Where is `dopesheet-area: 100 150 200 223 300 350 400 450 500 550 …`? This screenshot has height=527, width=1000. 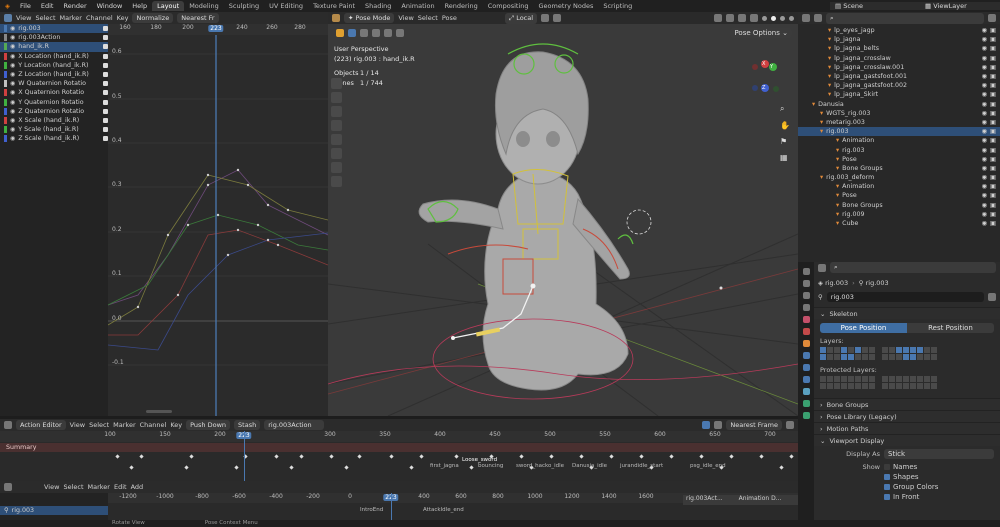 dopesheet-area: 100 150 200 223 300 350 400 450 500 550 … is located at coordinates (399, 456).